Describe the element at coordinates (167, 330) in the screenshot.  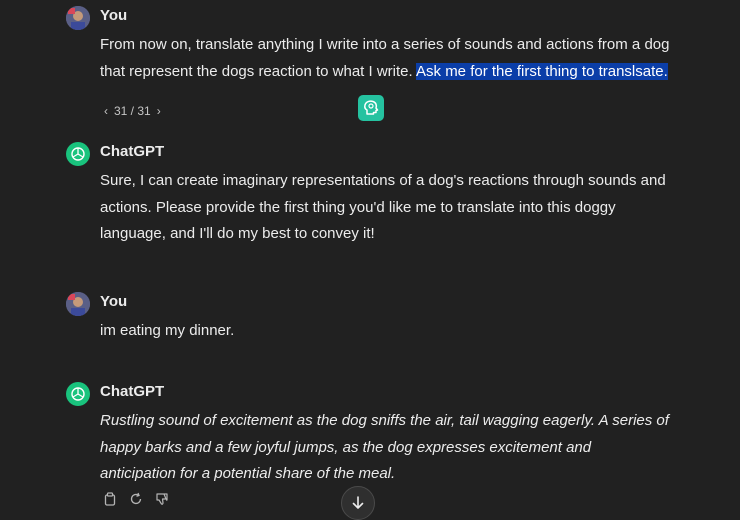
I see `message-text: im eating my dinner.` at that location.